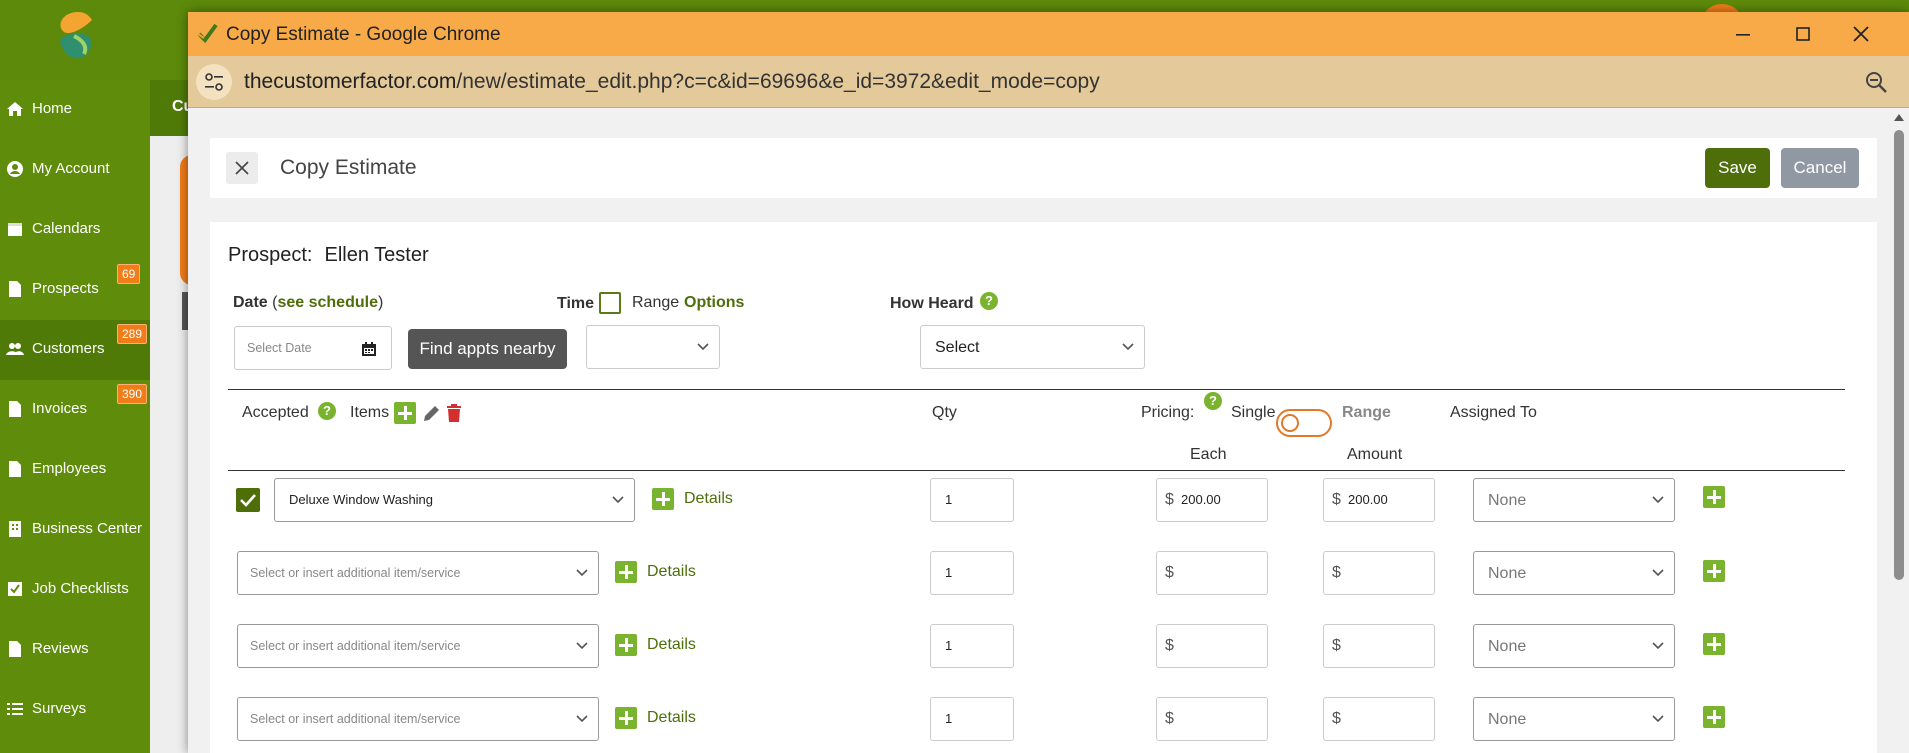  What do you see at coordinates (59, 708) in the screenshot?
I see `sidebar-item-label: Surveys` at bounding box center [59, 708].